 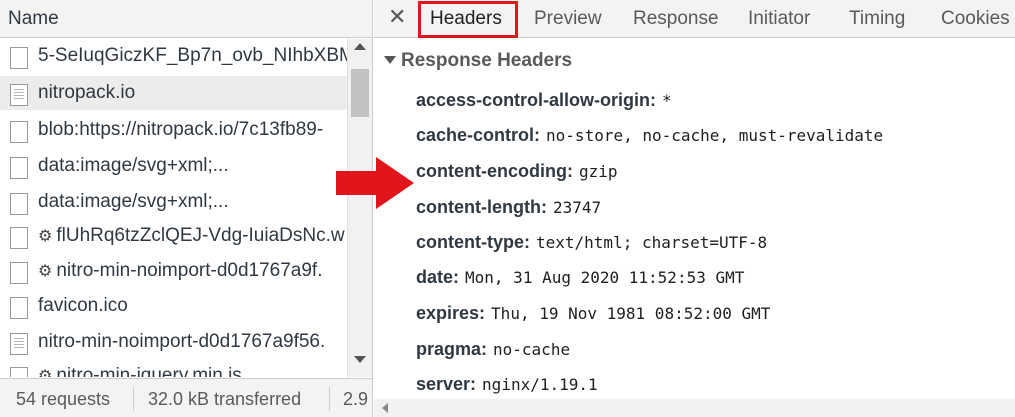 I want to click on header-row: date: Mon, 31 Aug 2020 11:52:53 GMT, so click(x=580, y=277).